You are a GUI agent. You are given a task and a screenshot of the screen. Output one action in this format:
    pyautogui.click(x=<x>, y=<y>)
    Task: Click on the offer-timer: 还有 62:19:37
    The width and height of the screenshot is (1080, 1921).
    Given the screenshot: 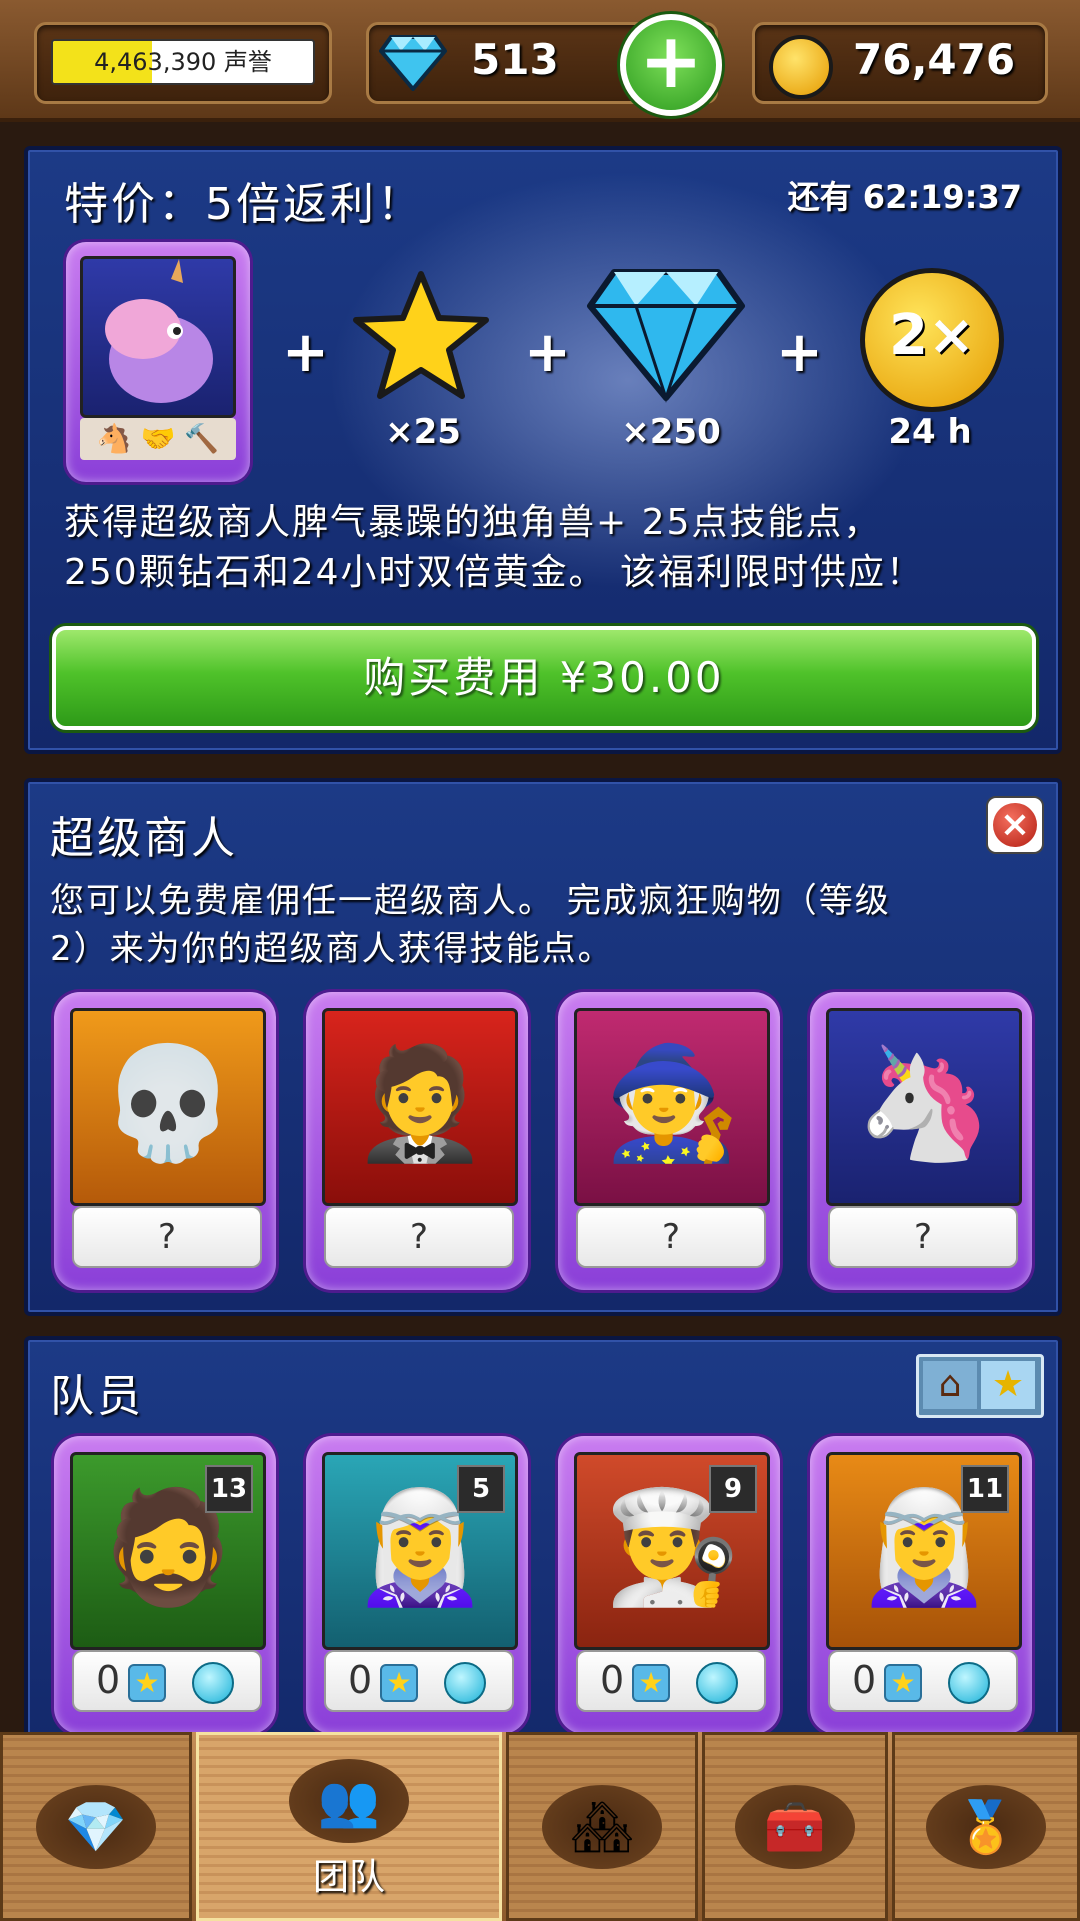 What is the action you would take?
    pyautogui.click(x=904, y=197)
    